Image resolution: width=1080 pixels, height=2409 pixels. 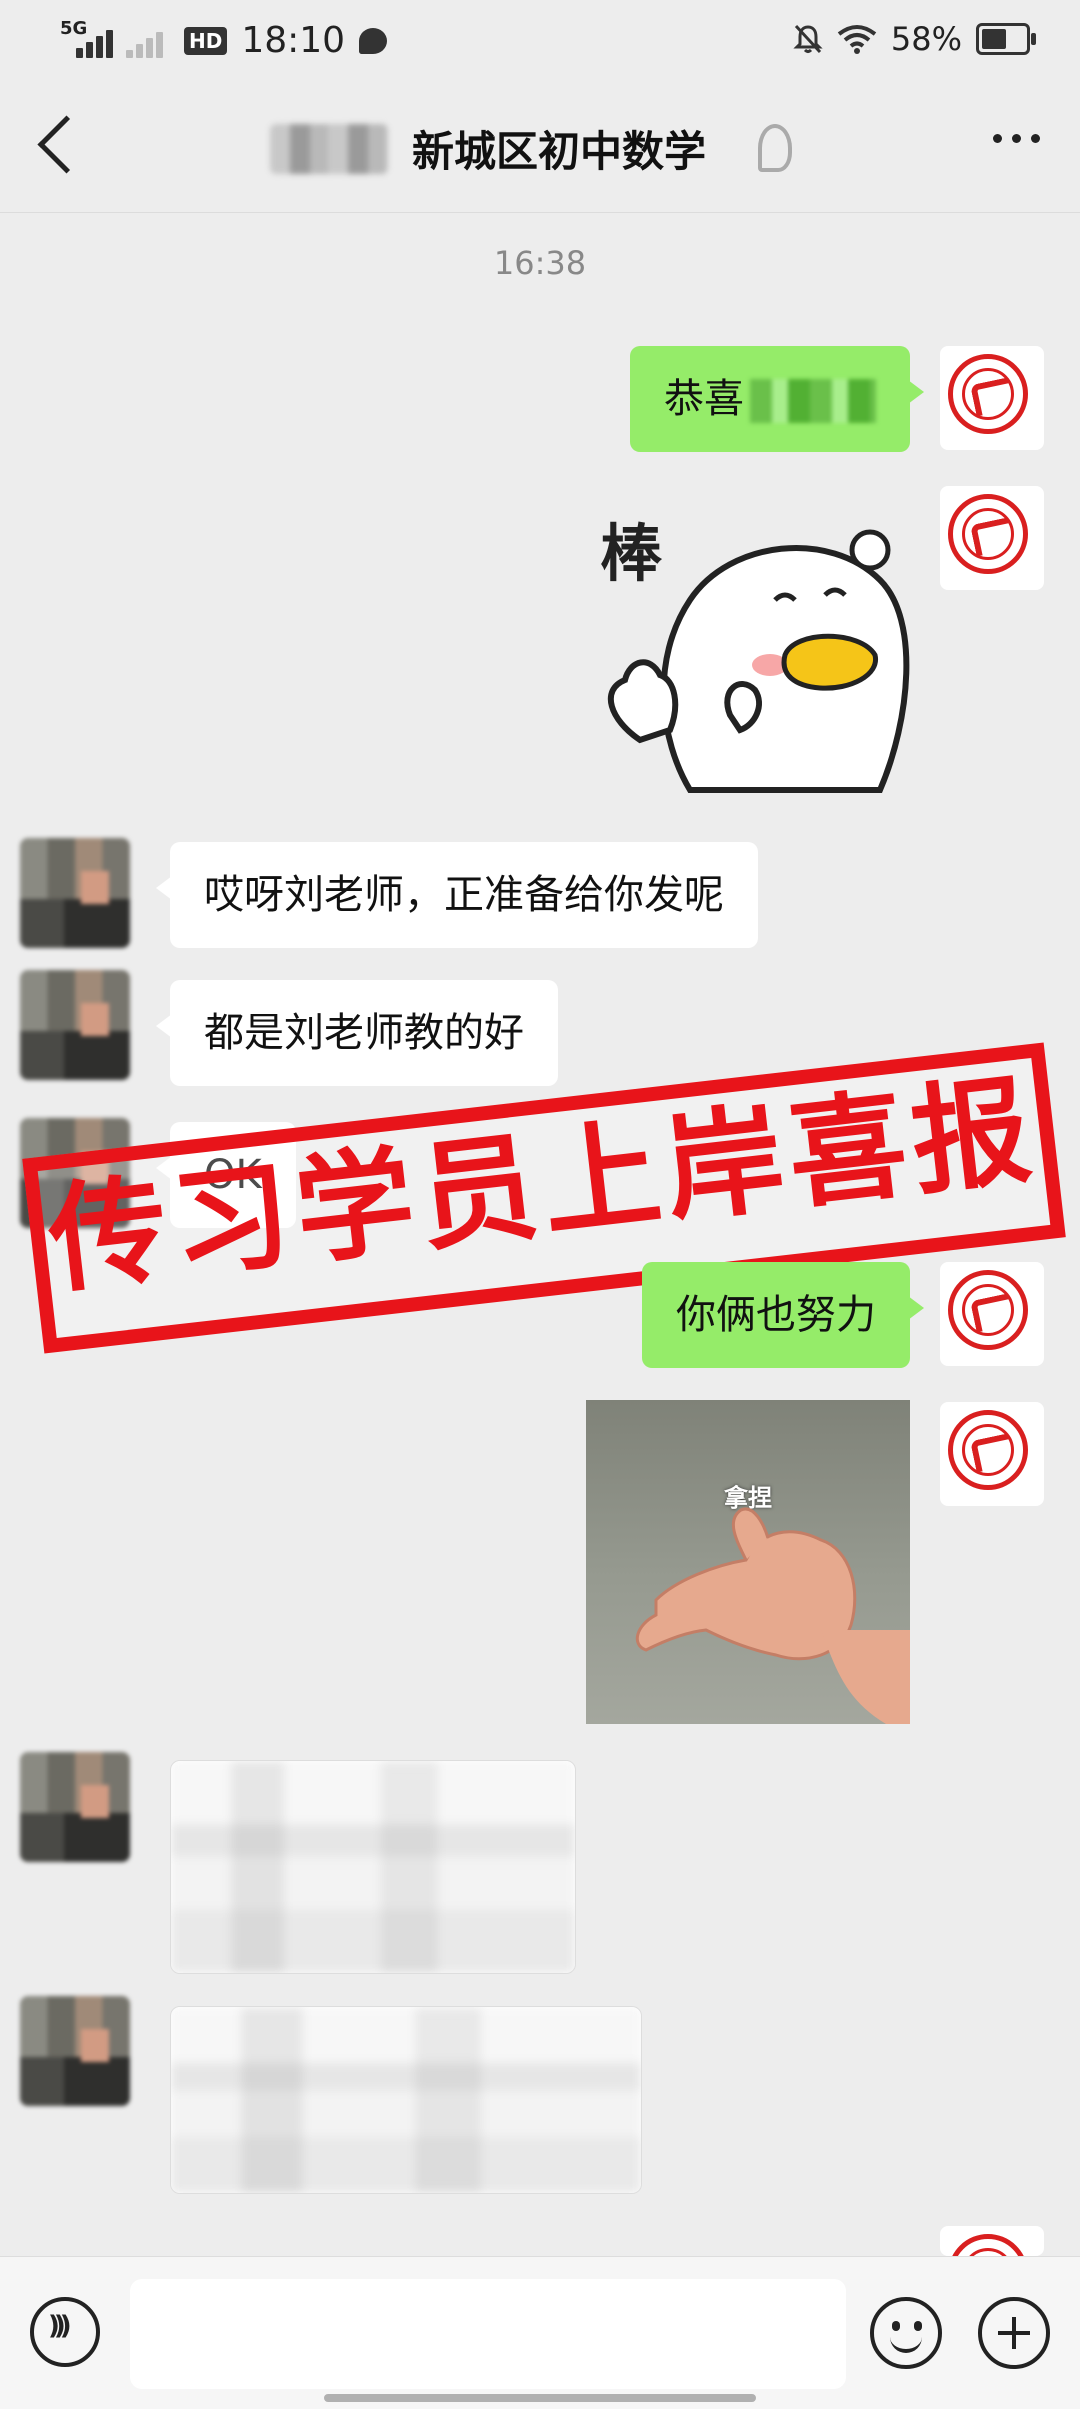 I want to click on censored-name, so click(x=813, y=401).